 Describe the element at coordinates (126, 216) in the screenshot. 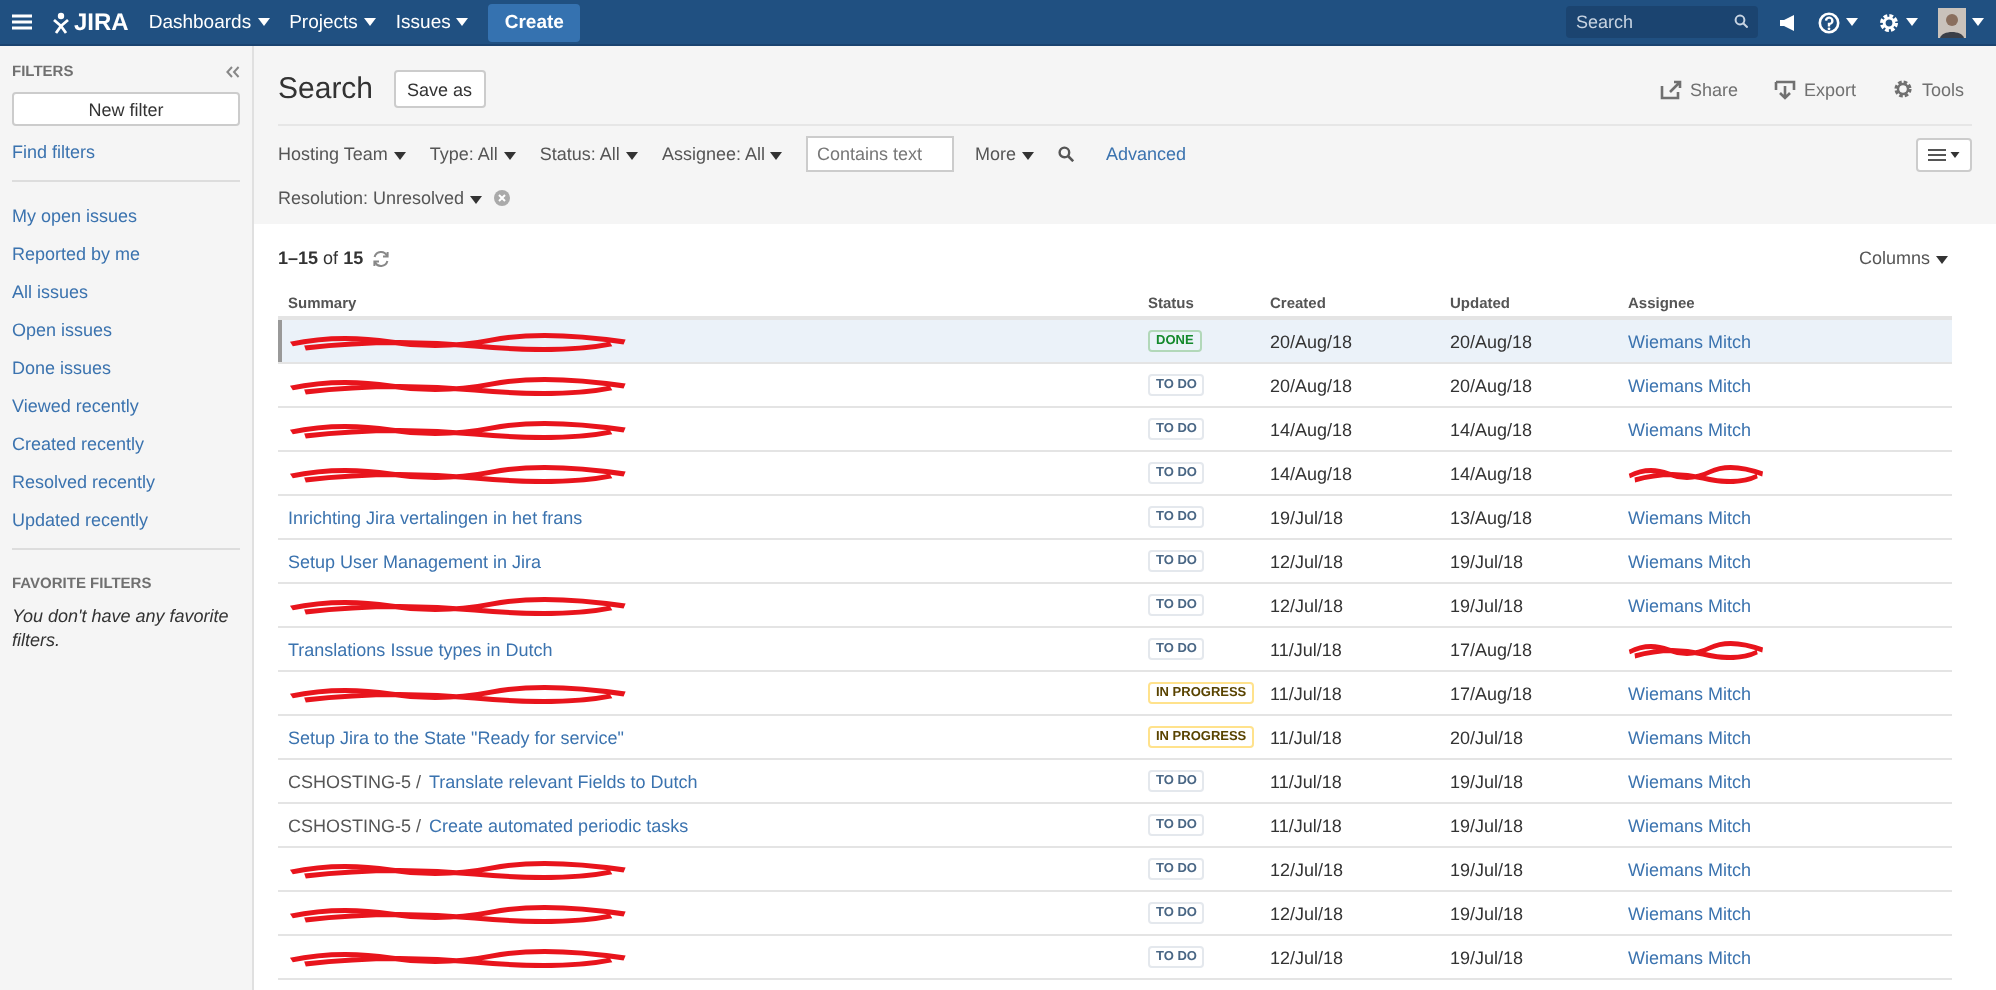

I see `sidebar-item: My open issues` at that location.